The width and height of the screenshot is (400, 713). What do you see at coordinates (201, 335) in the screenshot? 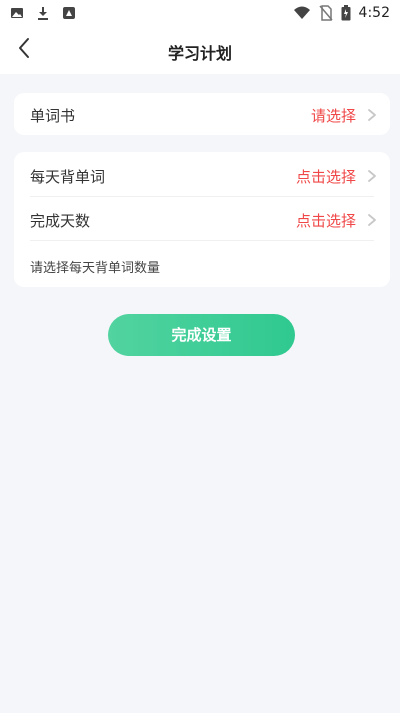
I see `finish-setup-button: 完成设置` at bounding box center [201, 335].